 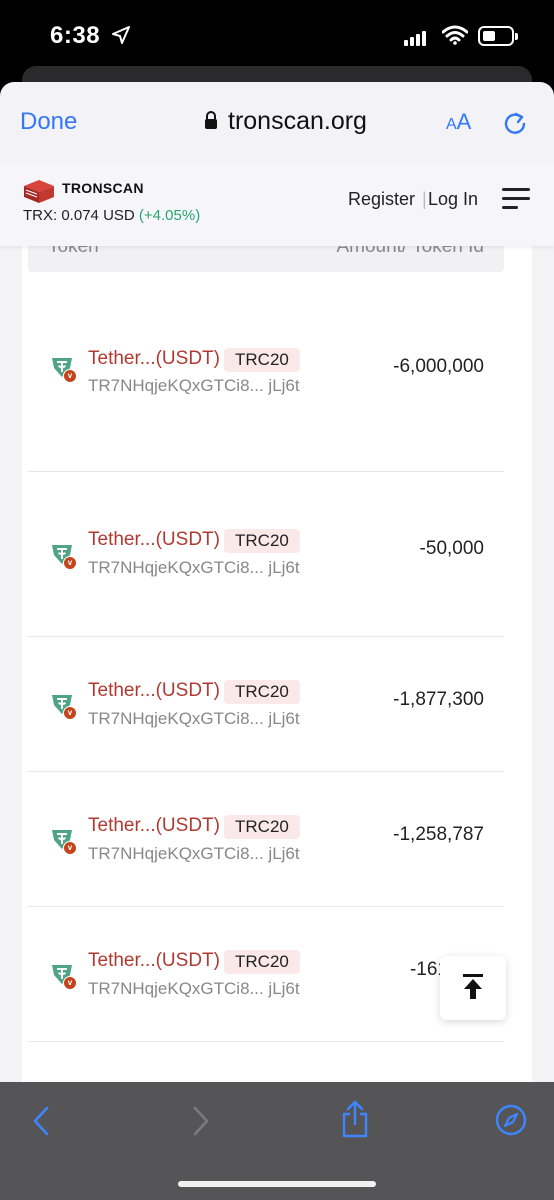 What do you see at coordinates (201, 1121) in the screenshot?
I see `forward-chevron-icon` at bounding box center [201, 1121].